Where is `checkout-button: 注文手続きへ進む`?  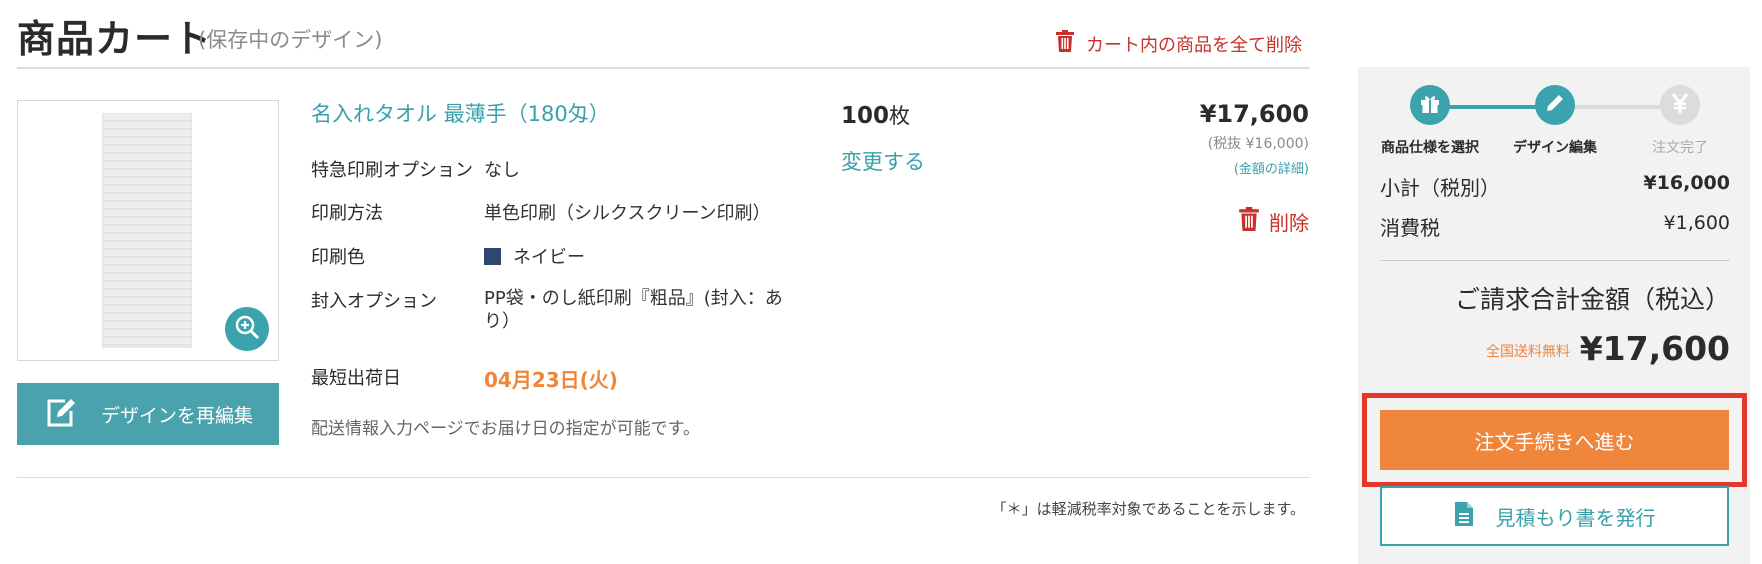
checkout-button: 注文手続きへ進む is located at coordinates (1554, 440).